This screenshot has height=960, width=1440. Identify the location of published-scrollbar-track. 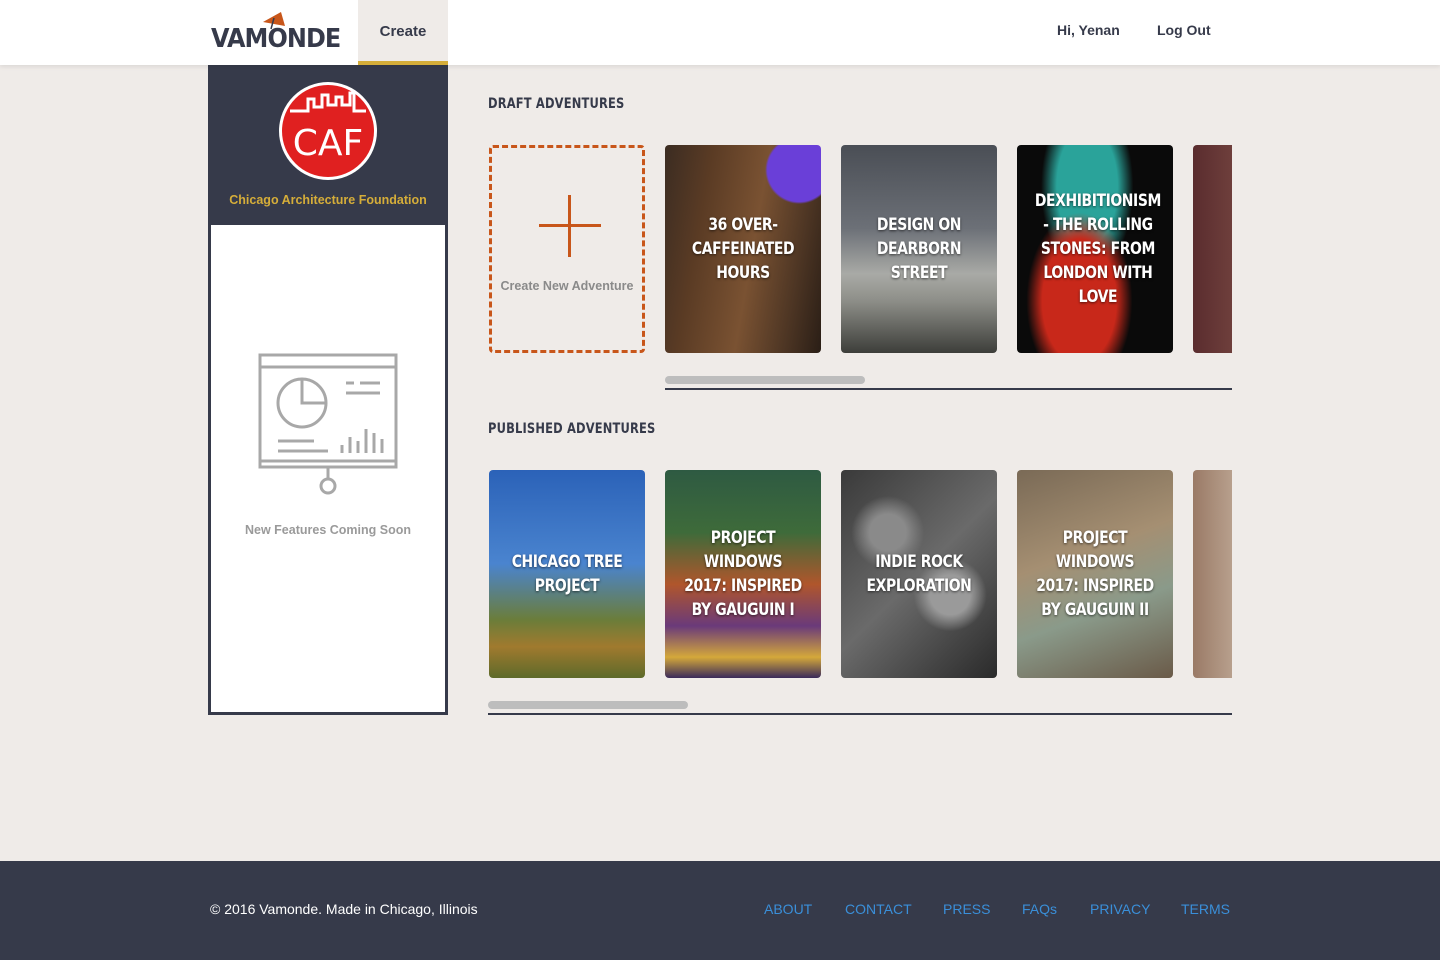
(860, 714).